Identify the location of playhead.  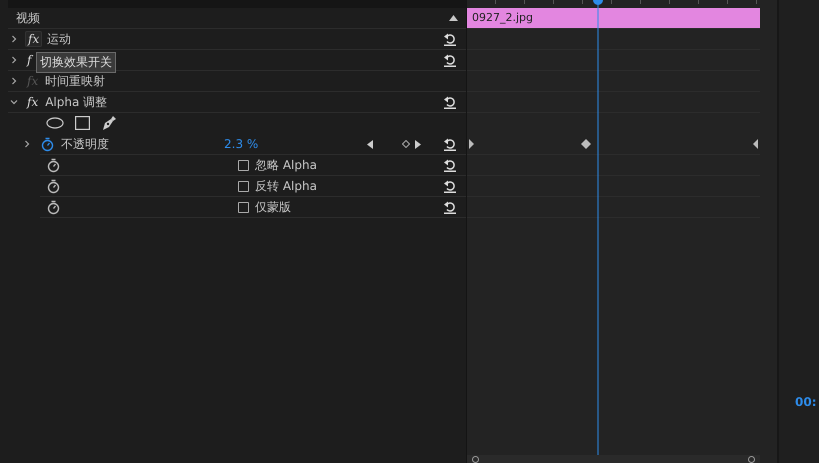
(598, 227).